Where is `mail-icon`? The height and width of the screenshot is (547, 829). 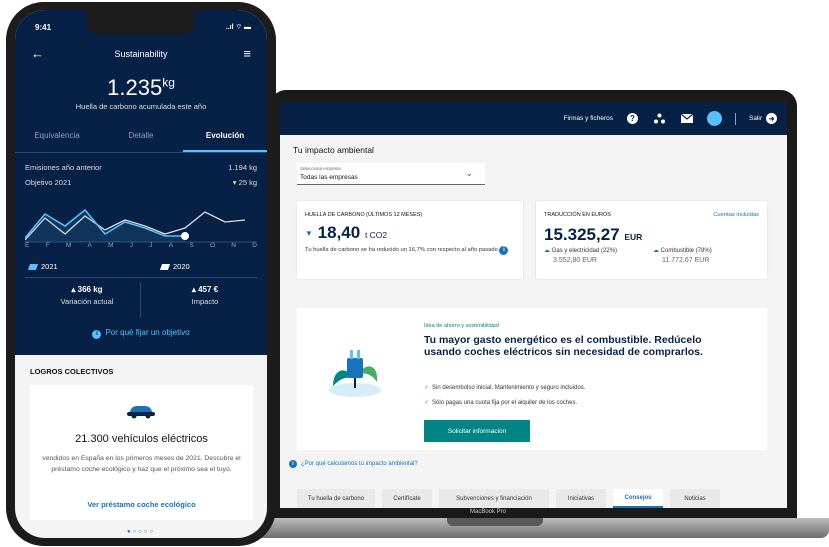
mail-icon is located at coordinates (687, 119).